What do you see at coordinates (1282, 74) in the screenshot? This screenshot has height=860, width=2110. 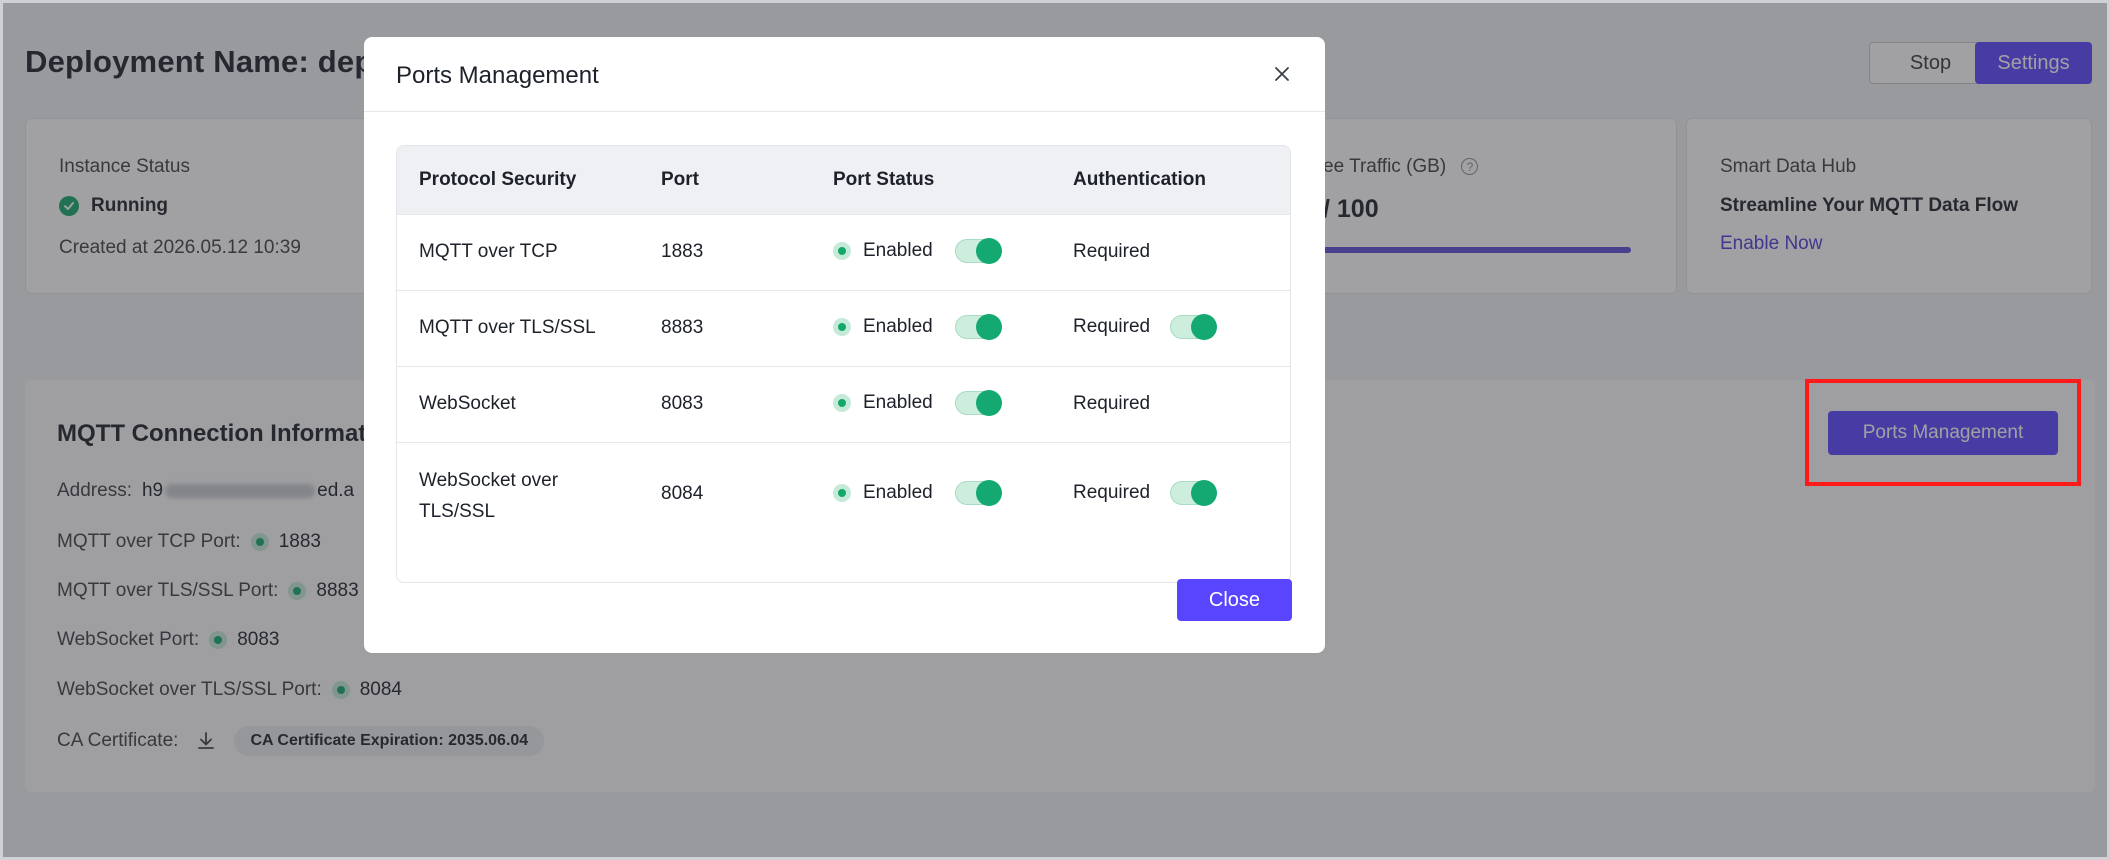 I see `close-icon` at bounding box center [1282, 74].